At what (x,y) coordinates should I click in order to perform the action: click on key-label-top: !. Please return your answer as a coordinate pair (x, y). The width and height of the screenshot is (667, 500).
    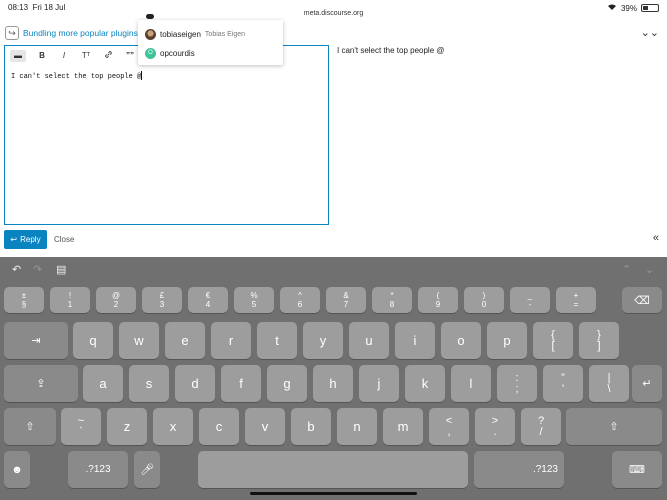
    Looking at the image, I should click on (70, 295).